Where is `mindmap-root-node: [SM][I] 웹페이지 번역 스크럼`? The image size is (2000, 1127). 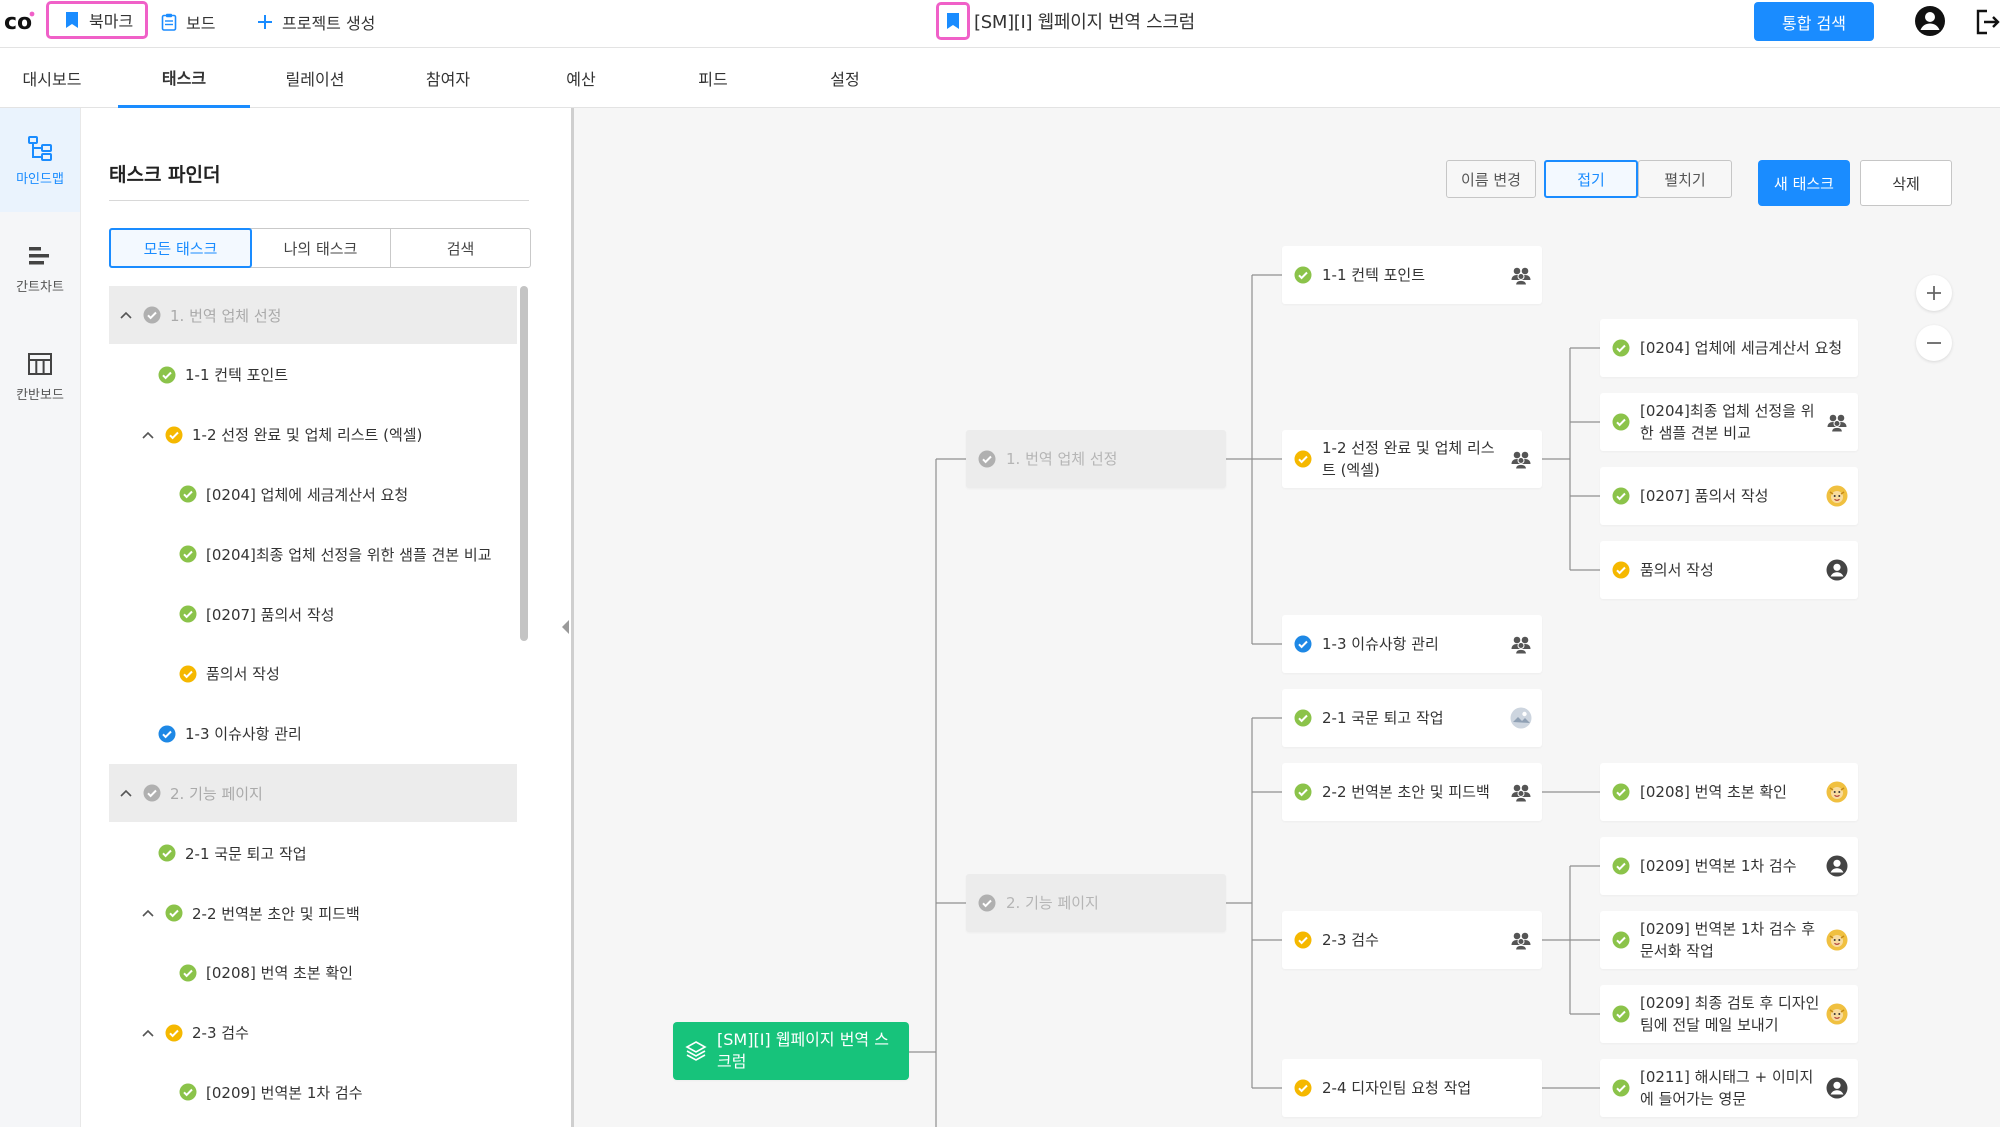 mindmap-root-node: [SM][I] 웹페이지 번역 스크럼 is located at coordinates (791, 1051).